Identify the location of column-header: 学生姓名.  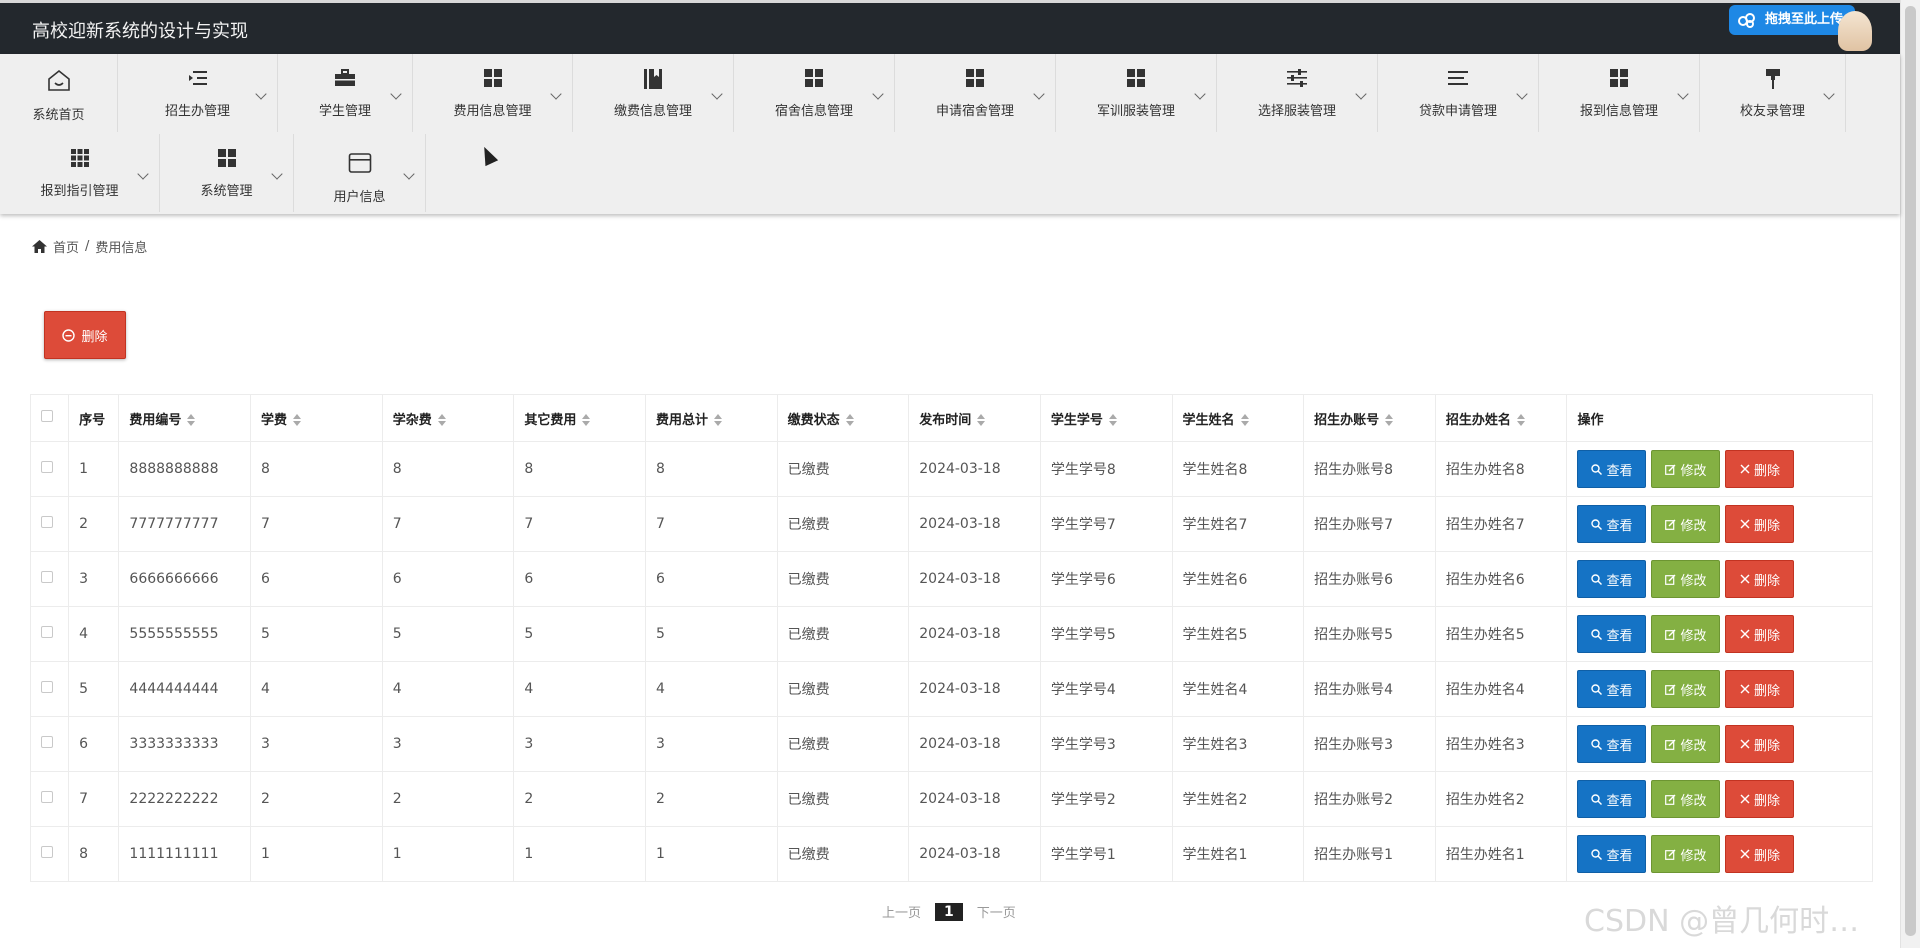
(1238, 418).